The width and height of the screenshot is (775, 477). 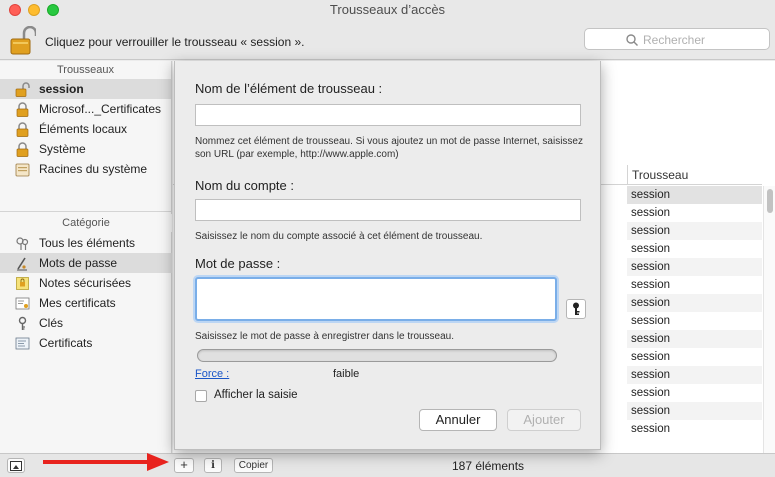 I want to click on sidebar-item-system: Système, so click(x=85, y=149).